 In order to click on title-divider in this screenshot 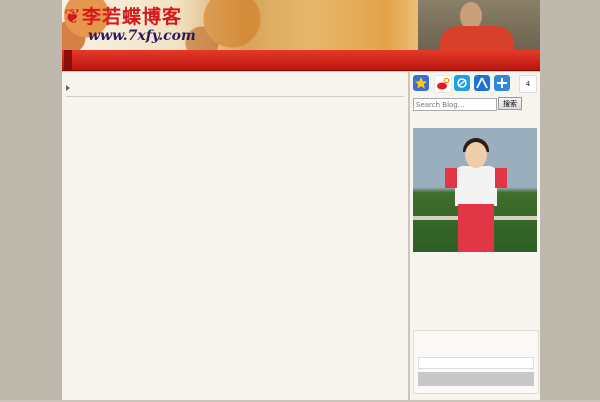, I will do `click(235, 96)`.